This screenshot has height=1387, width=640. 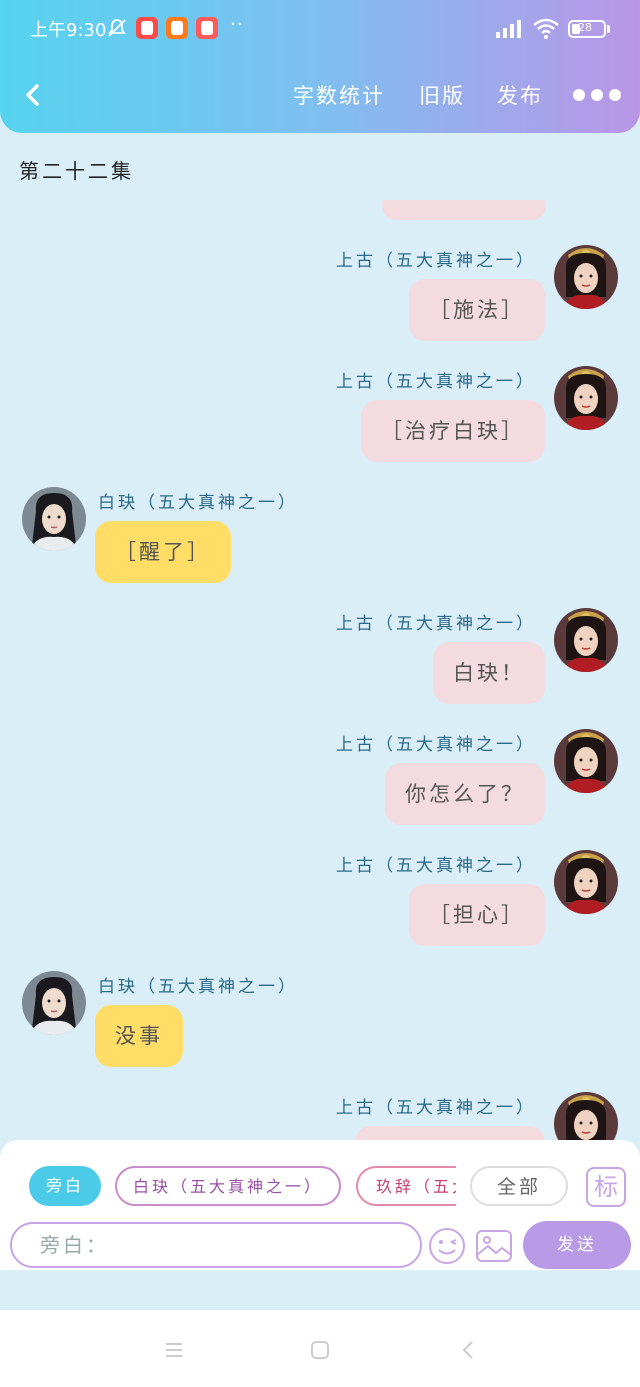 I want to click on header: 上午9:30 ·· 28 字数统计 旧版 发布, so click(x=320, y=66).